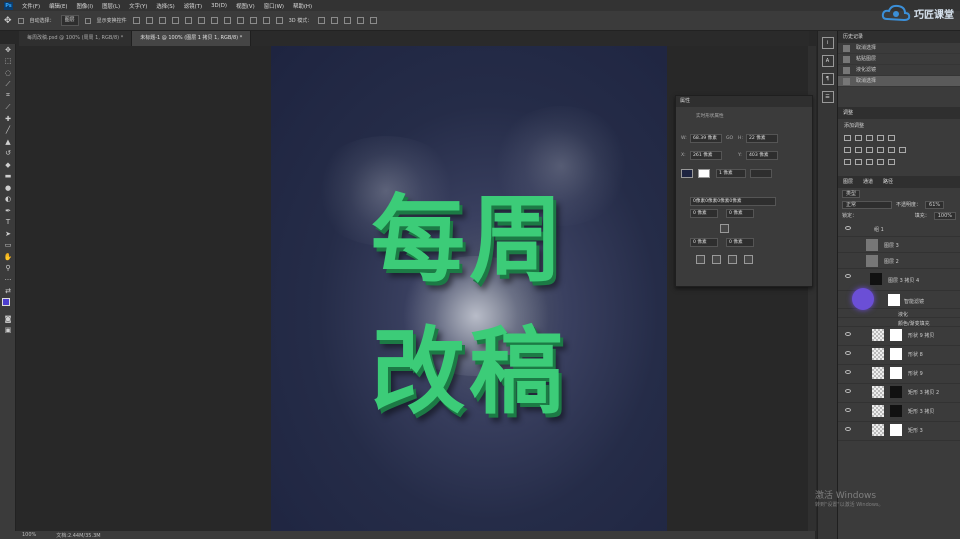 The image size is (960, 539). What do you see at coordinates (851, 194) in the screenshot?
I see `layer-kind-dropdown: 类型` at bounding box center [851, 194].